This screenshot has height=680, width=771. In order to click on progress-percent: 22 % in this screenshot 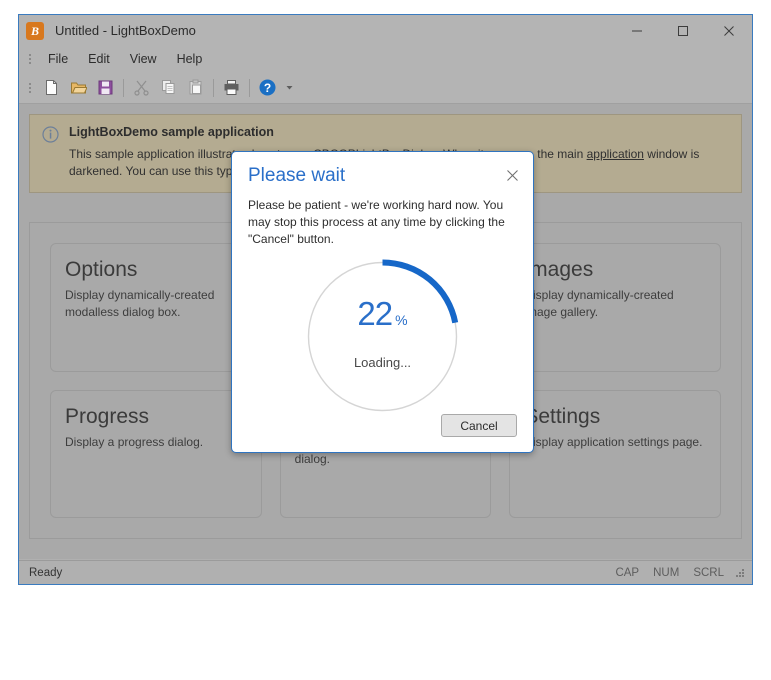, I will do `click(382, 314)`.